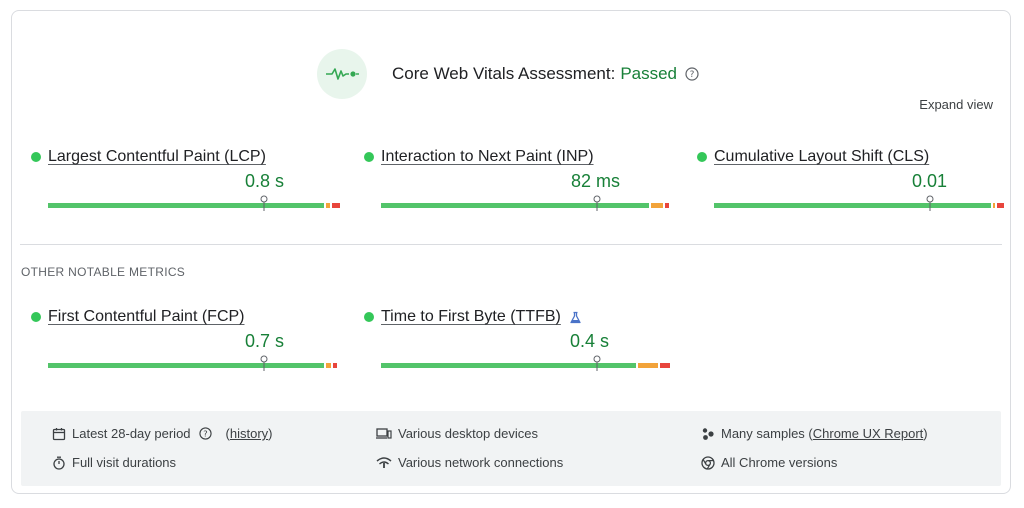  Describe the element at coordinates (468, 433) in the screenshot. I see `devices-text: Various desktop devices` at that location.